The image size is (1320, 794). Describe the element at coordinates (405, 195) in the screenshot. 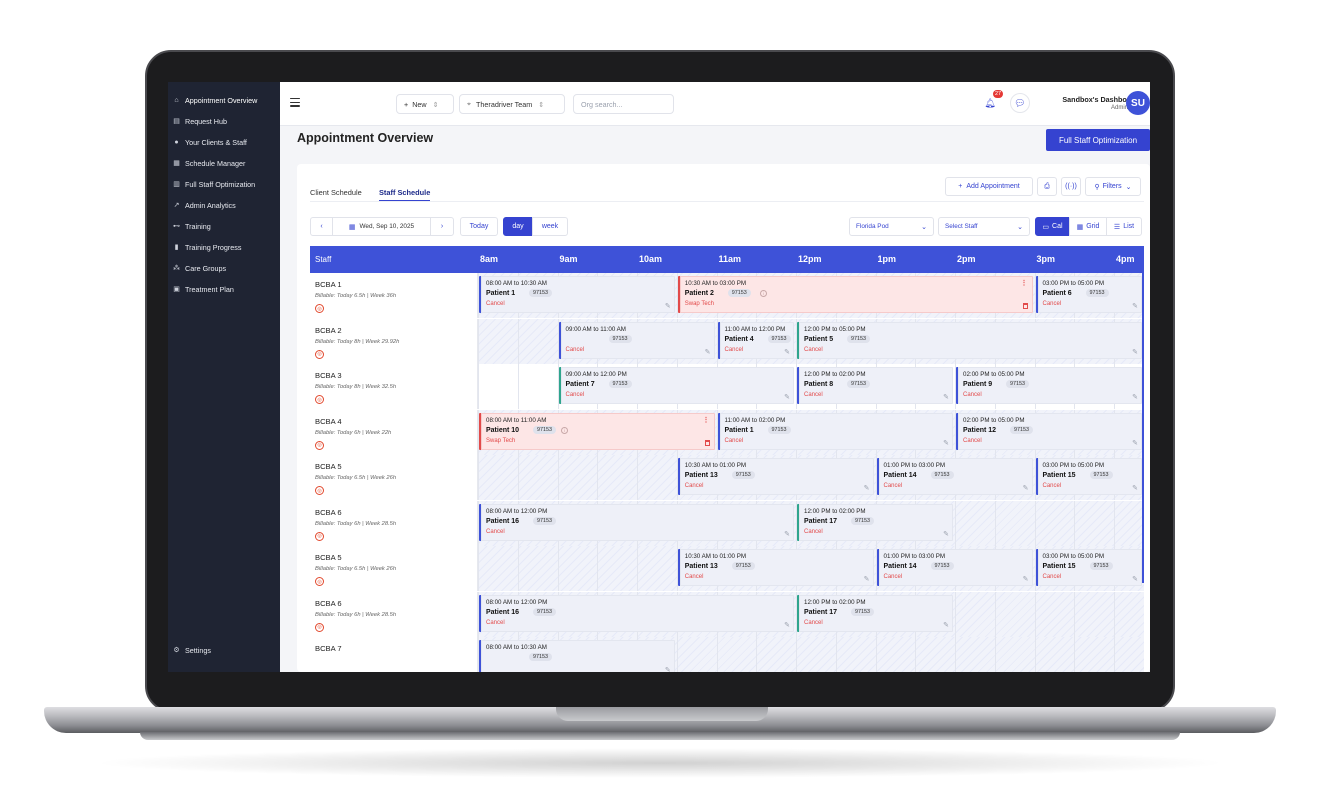

I see `tab-staff-schedule: Staff Schedule` at that location.